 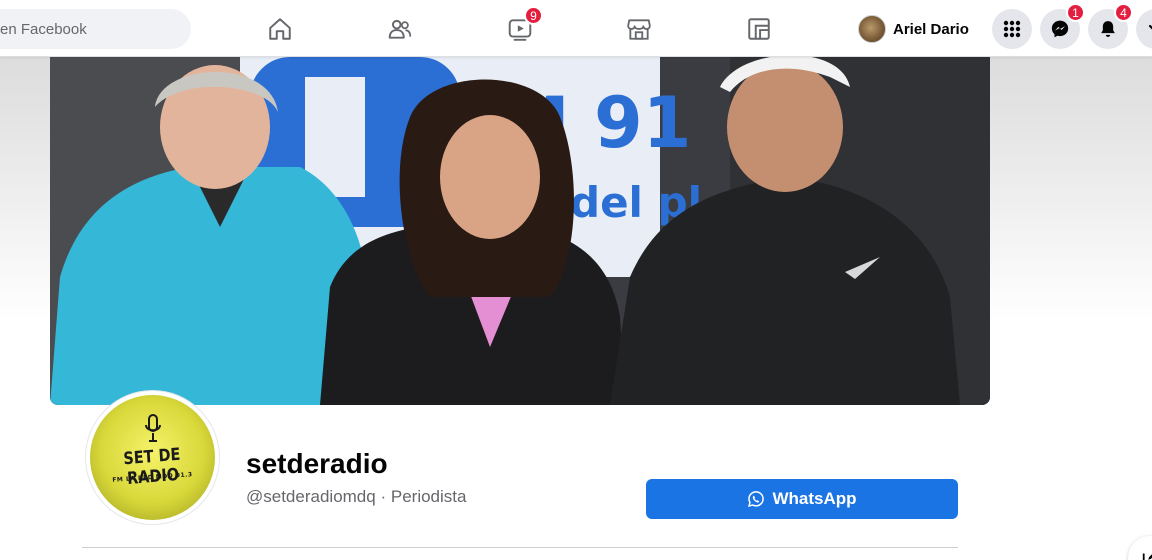 I want to click on nav-friends, so click(x=400, y=29).